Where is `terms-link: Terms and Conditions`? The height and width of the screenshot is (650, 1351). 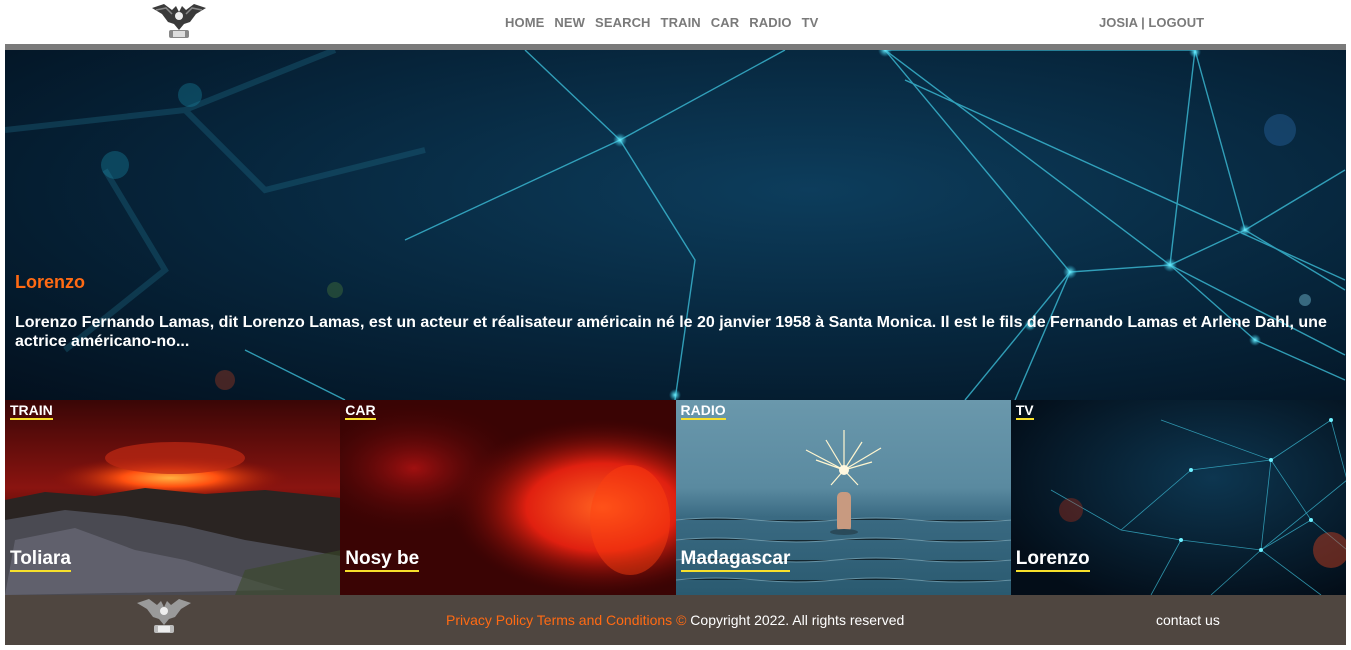 terms-link: Terms and Conditions is located at coordinates (604, 620).